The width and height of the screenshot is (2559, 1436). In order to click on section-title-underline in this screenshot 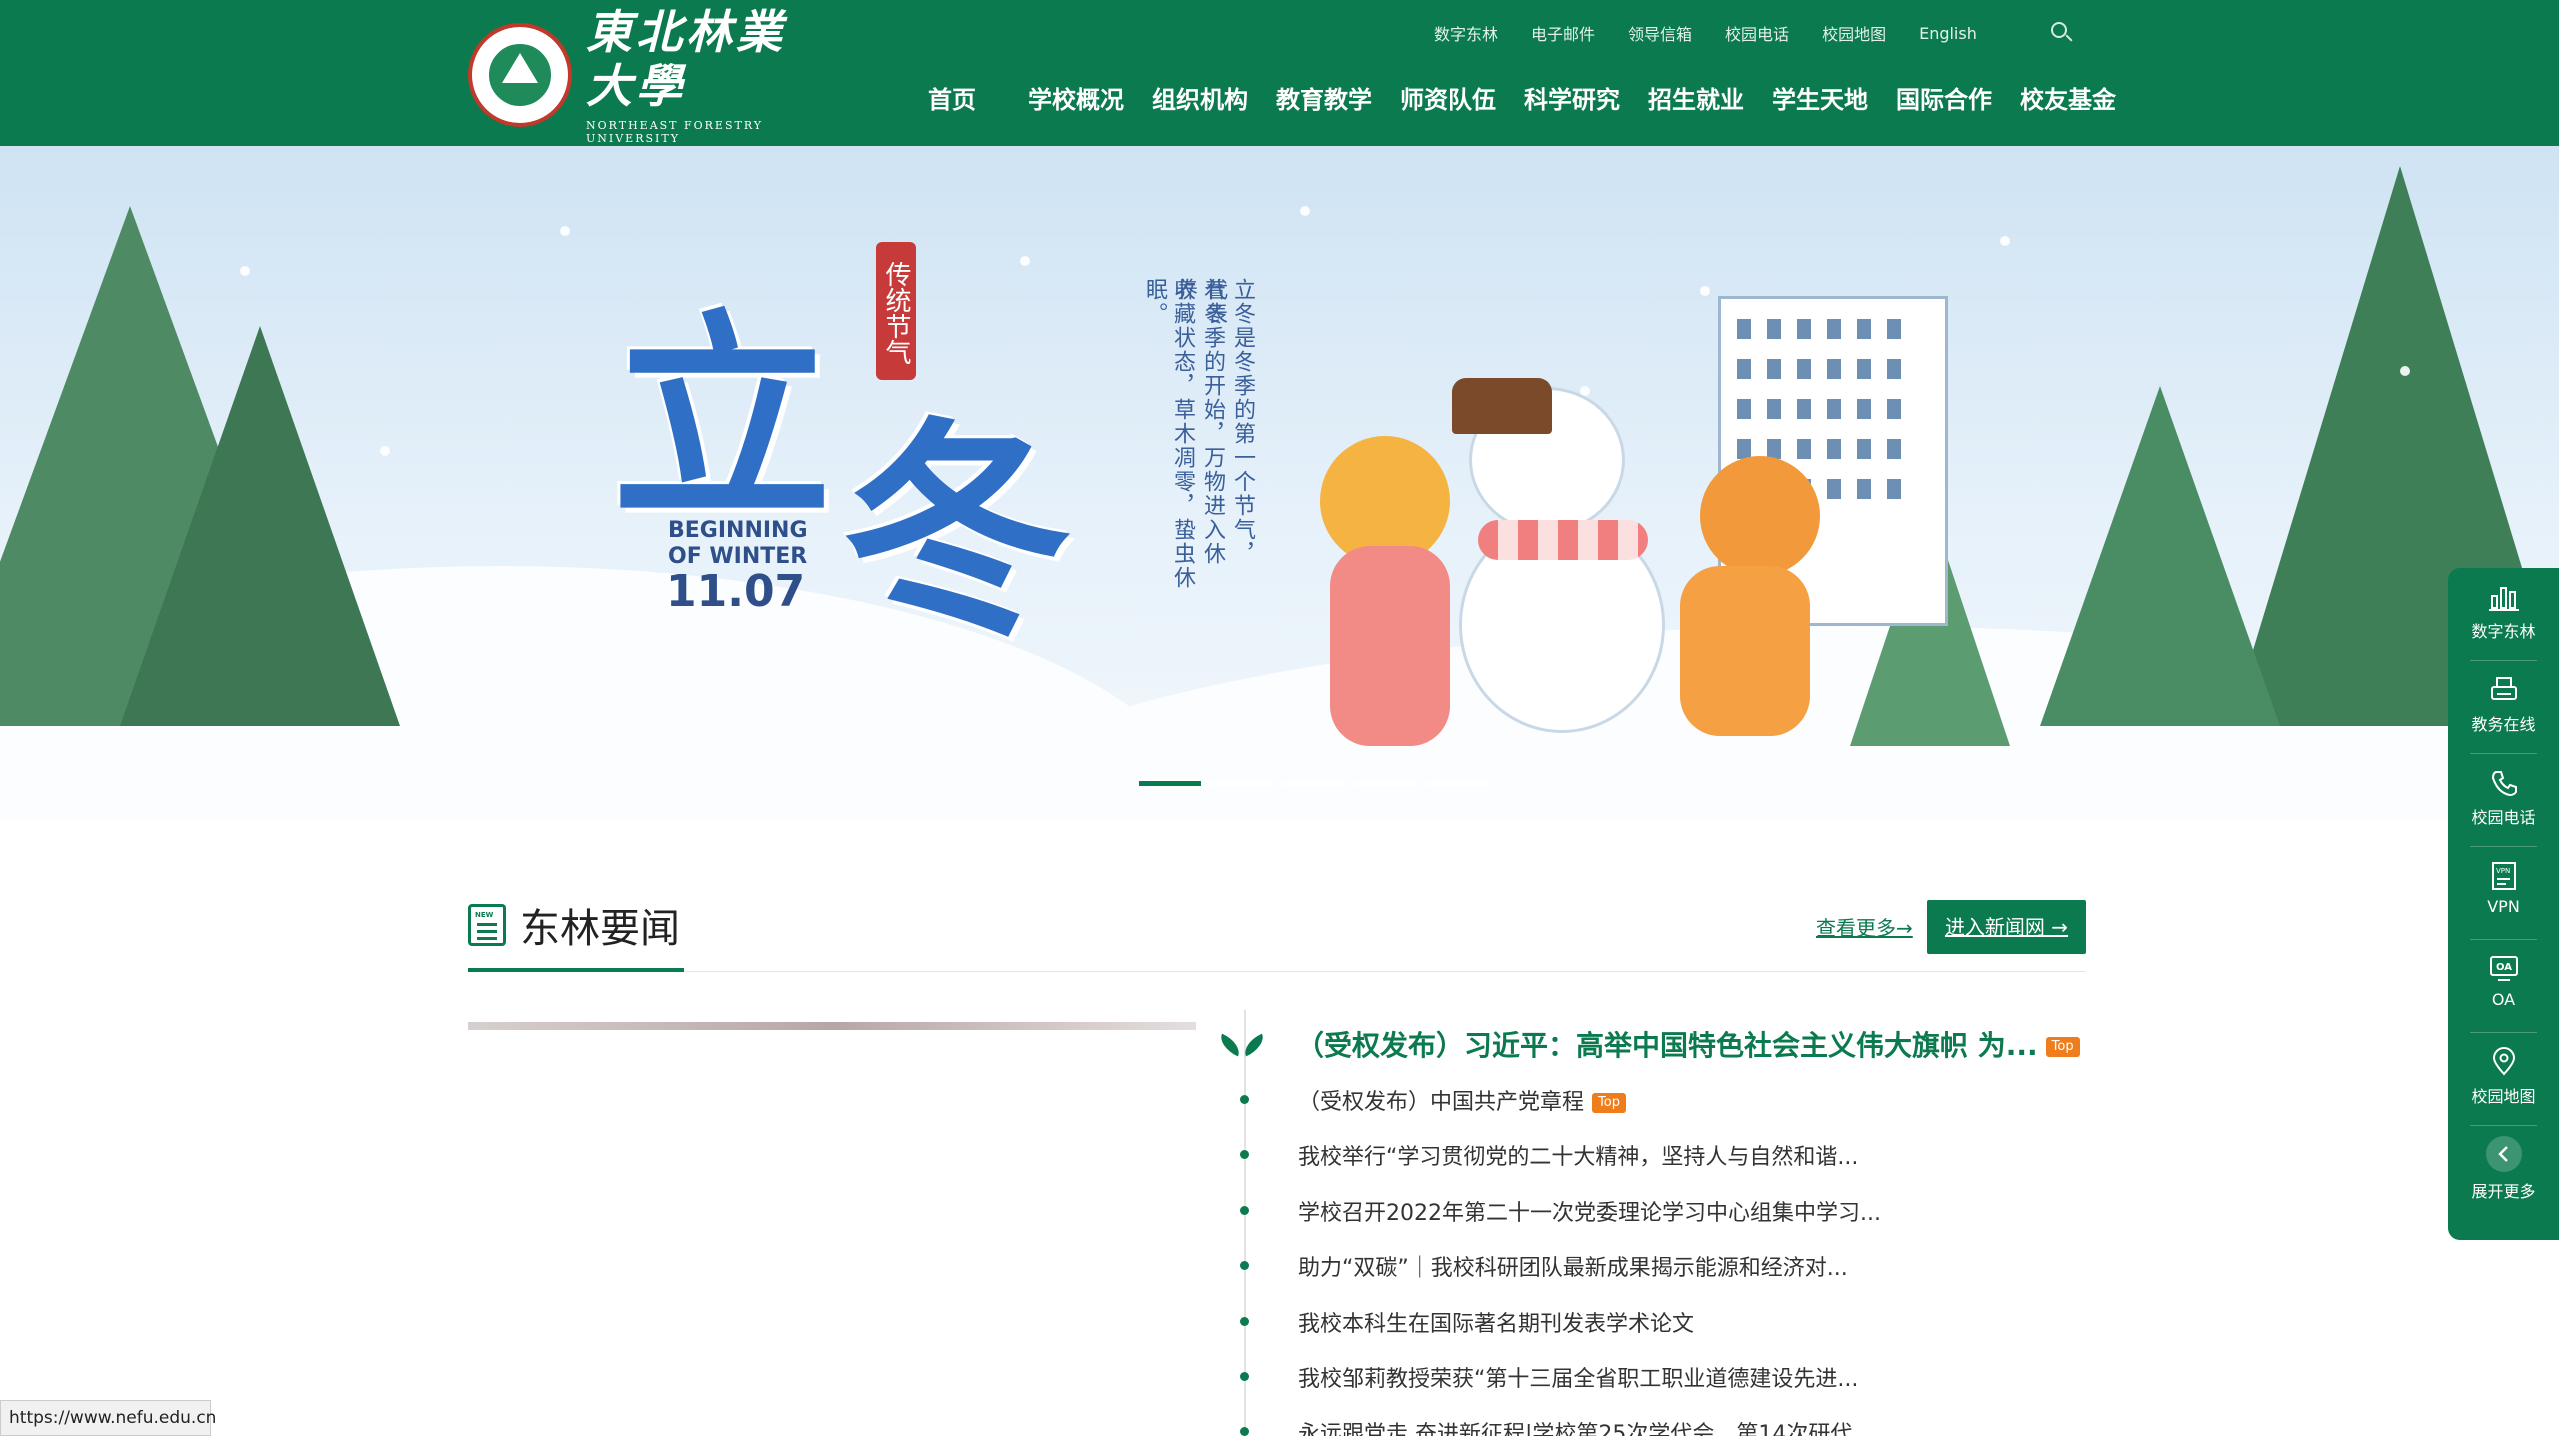, I will do `click(576, 970)`.